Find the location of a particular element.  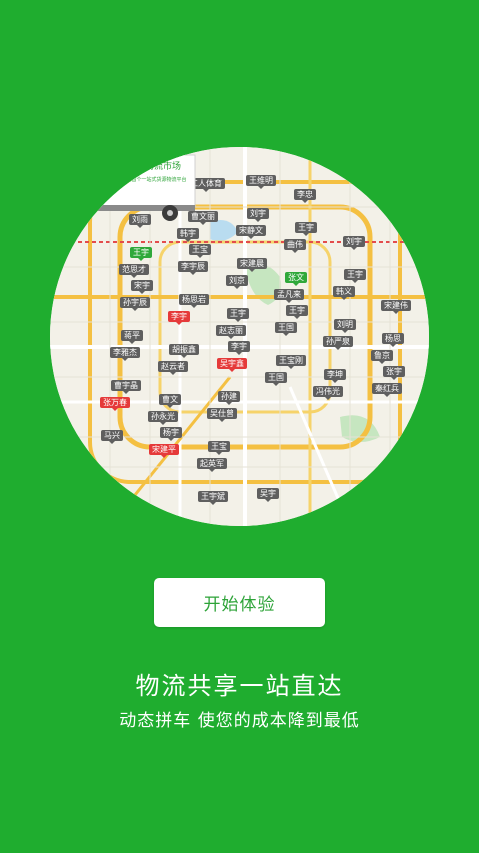

driver-pin: 鲁京 is located at coordinates (382, 357).